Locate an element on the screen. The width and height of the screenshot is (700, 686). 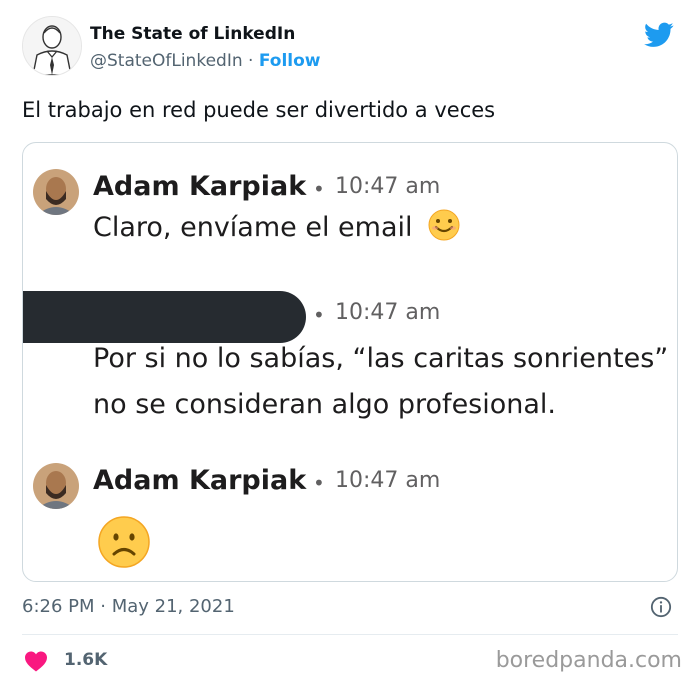
divider is located at coordinates (350, 634).